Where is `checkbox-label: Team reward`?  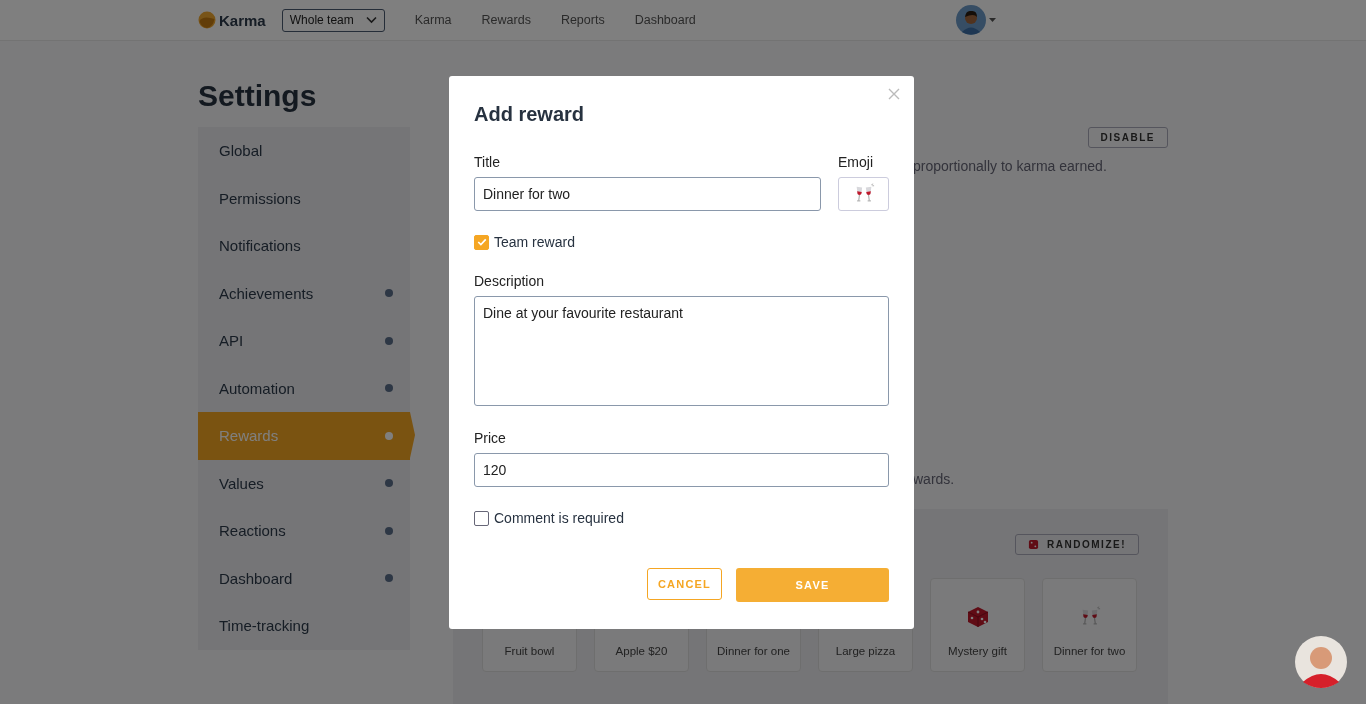 checkbox-label: Team reward is located at coordinates (534, 242).